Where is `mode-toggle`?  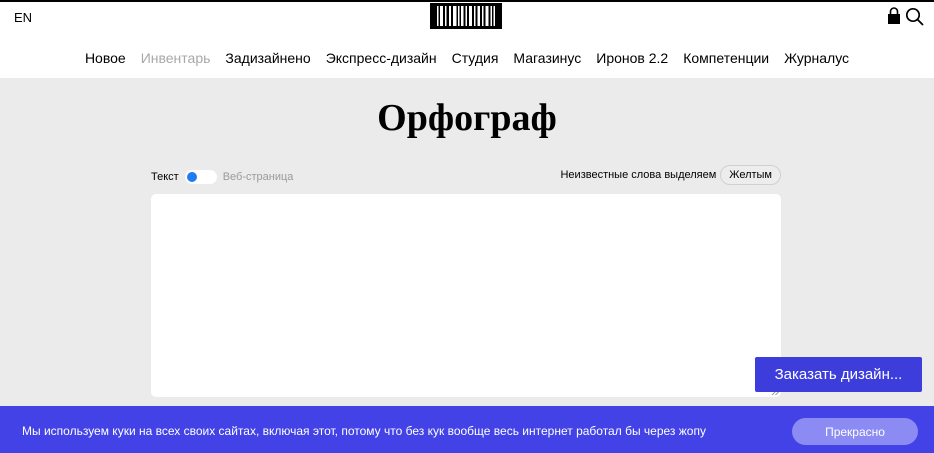 mode-toggle is located at coordinates (200, 177).